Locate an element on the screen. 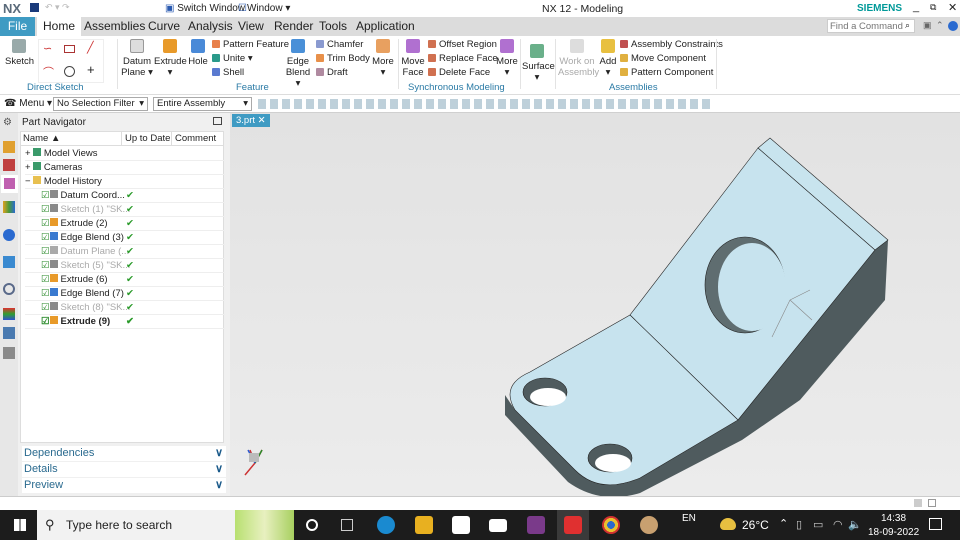 Image resolution: width=960 pixels, height=540 pixels. clock-time: 14:38 is located at coordinates (893, 518).